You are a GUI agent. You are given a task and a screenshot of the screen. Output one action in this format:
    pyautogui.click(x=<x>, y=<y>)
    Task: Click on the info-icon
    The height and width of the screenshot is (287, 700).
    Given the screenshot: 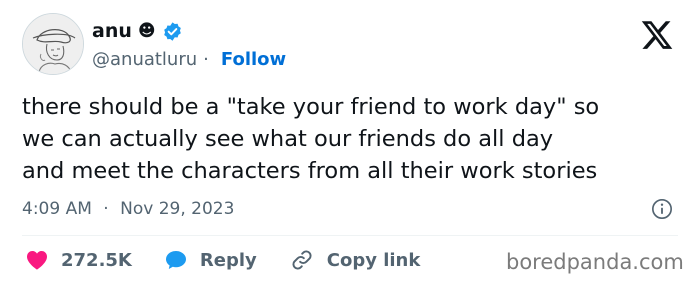 What is the action you would take?
    pyautogui.click(x=662, y=209)
    